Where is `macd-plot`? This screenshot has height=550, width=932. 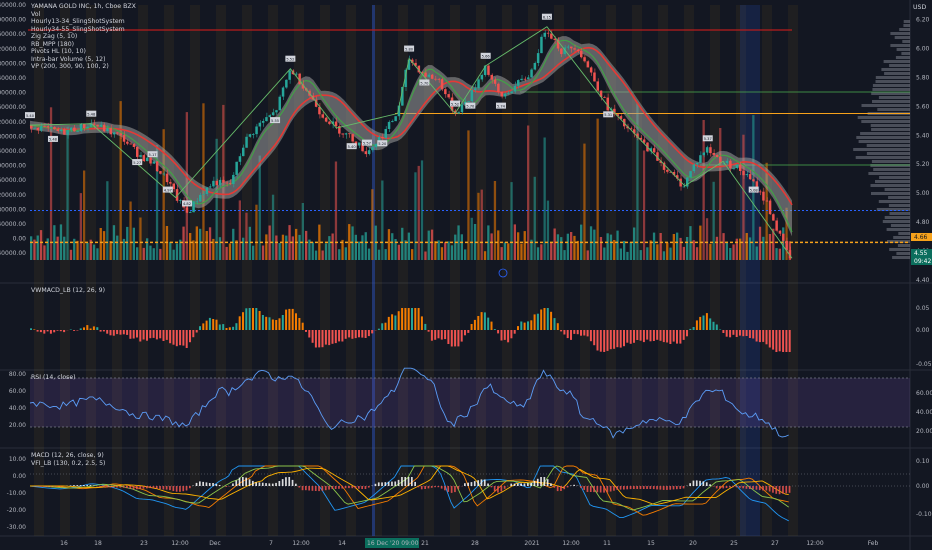
macd-plot is located at coordinates (469, 493).